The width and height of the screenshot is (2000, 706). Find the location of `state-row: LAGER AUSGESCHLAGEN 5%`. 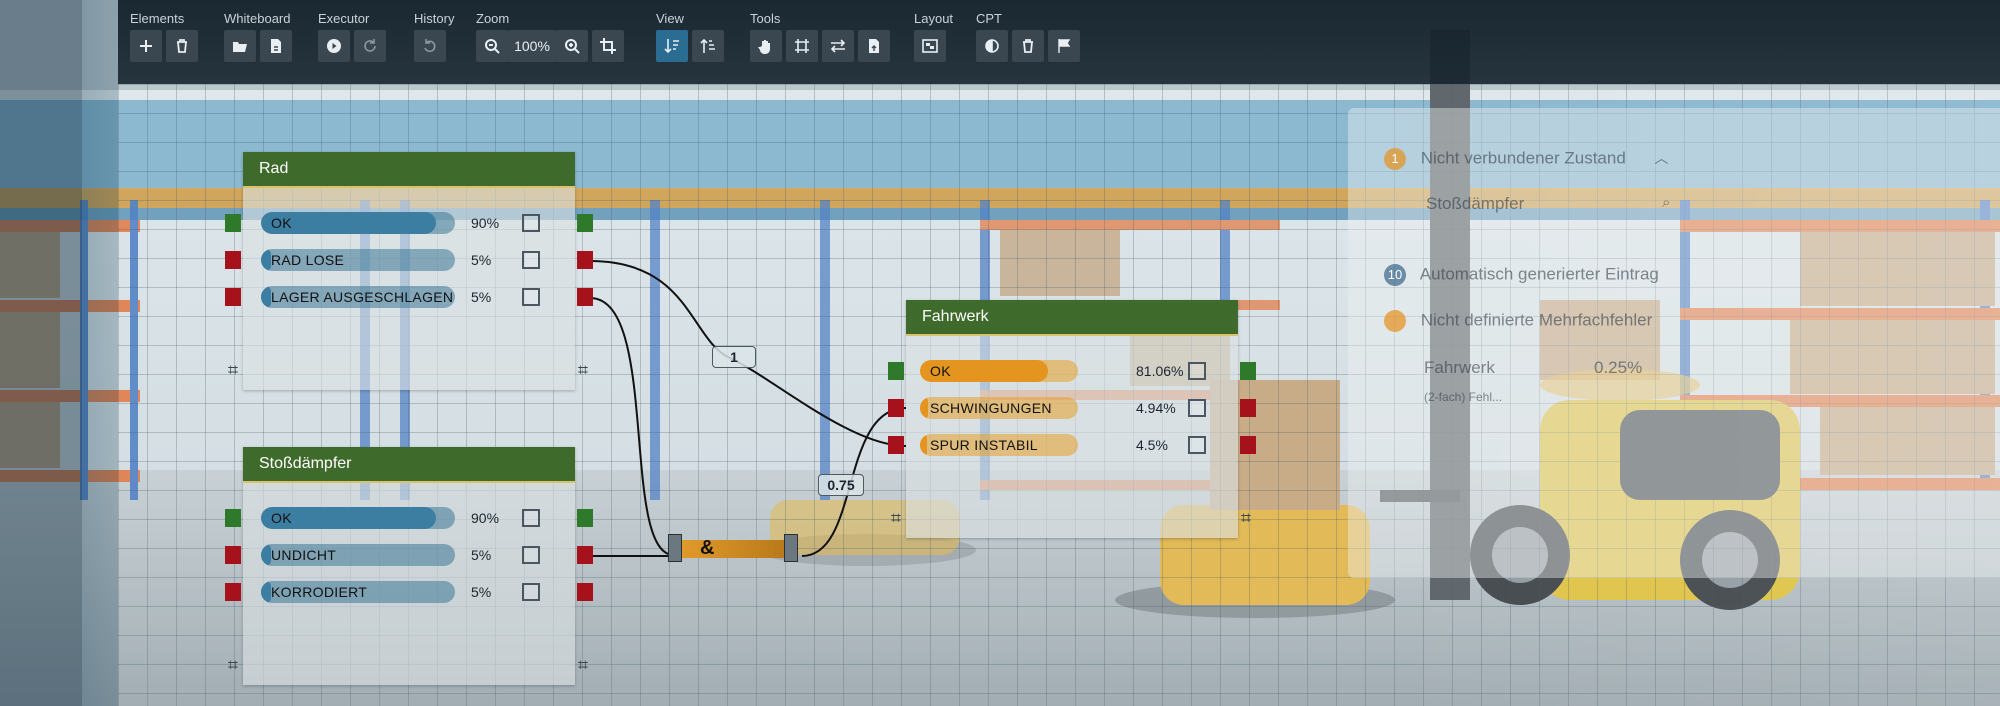

state-row: LAGER AUSGESCHLAGEN 5% is located at coordinates (409, 298).